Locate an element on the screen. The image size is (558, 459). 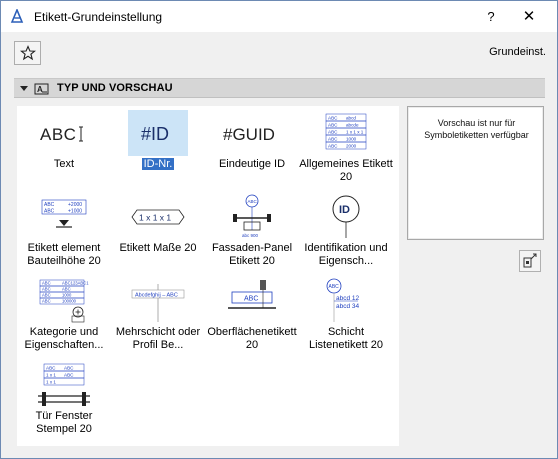
label-type-name-text: ID-Nr. is located at coordinates (158, 164).